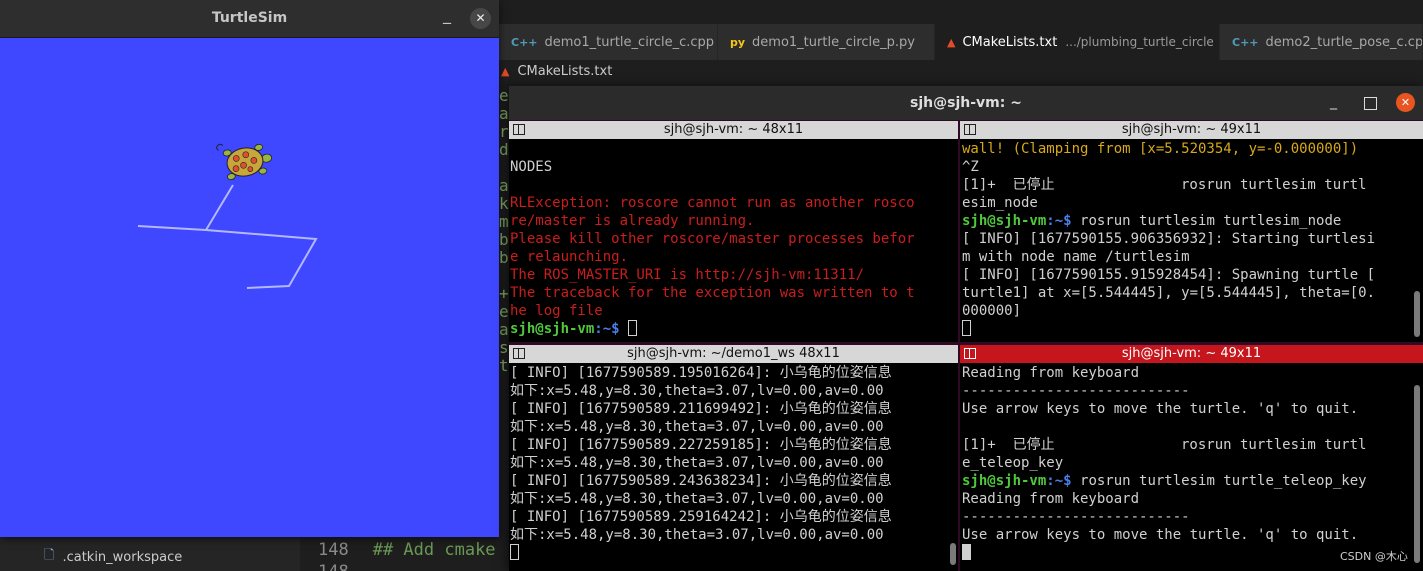 The height and width of the screenshot is (571, 1423). Describe the element at coordinates (961, 71) in the screenshot. I see `breadcrumb: ▲ CMakeLists.txt` at that location.